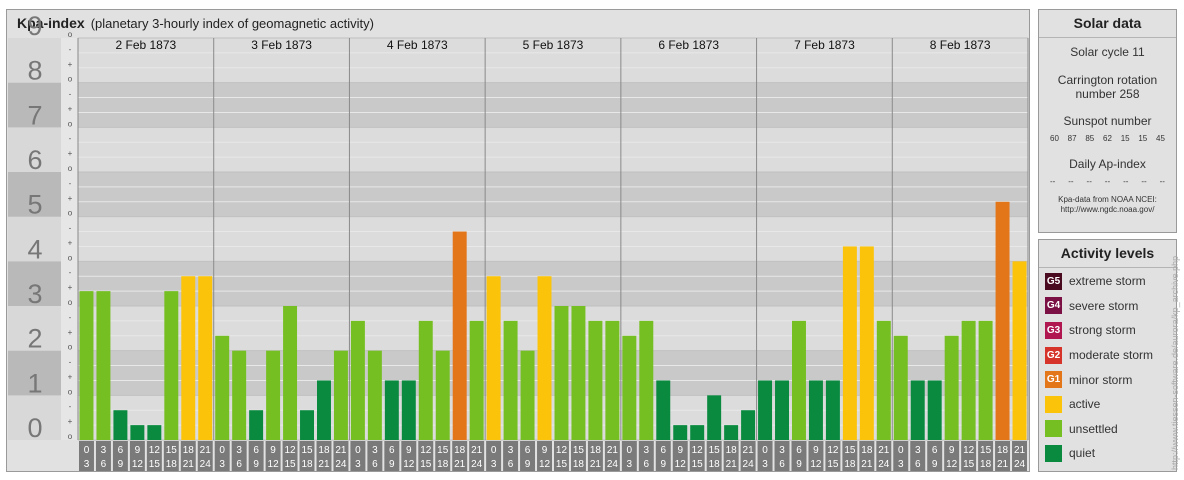  Describe the element at coordinates (70, 302) in the screenshot. I see `minor-tick-3-0: o` at that location.